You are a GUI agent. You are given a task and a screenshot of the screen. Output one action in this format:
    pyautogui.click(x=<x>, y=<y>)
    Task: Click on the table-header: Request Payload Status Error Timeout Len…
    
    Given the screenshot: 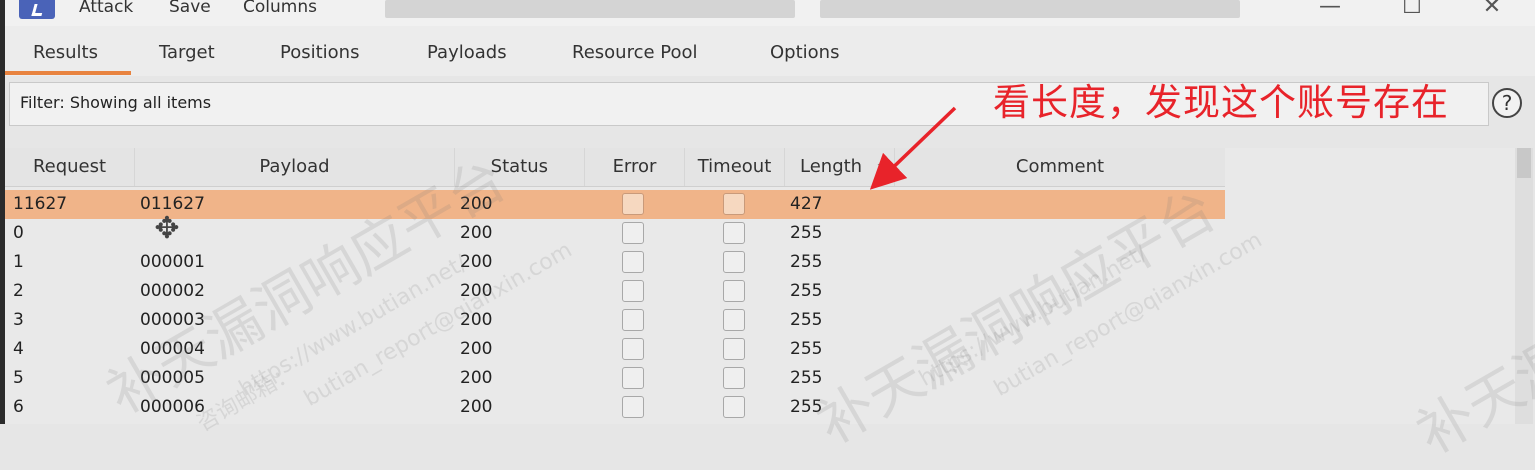 What is the action you would take?
    pyautogui.click(x=615, y=167)
    